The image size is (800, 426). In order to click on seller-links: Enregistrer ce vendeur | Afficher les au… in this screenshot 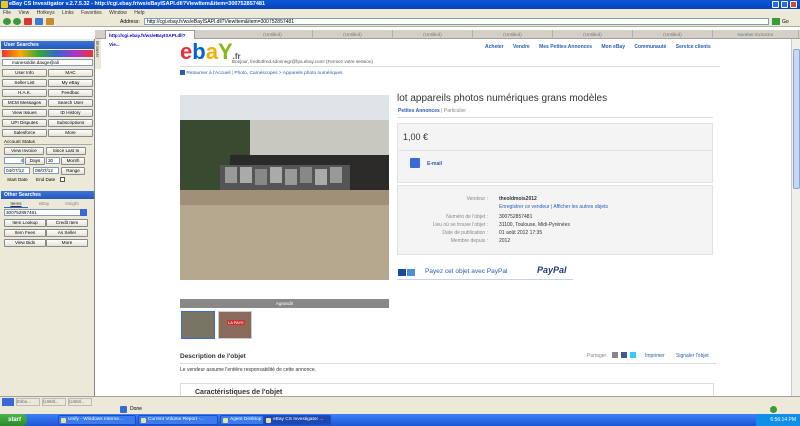, I will do `click(553, 207)`.